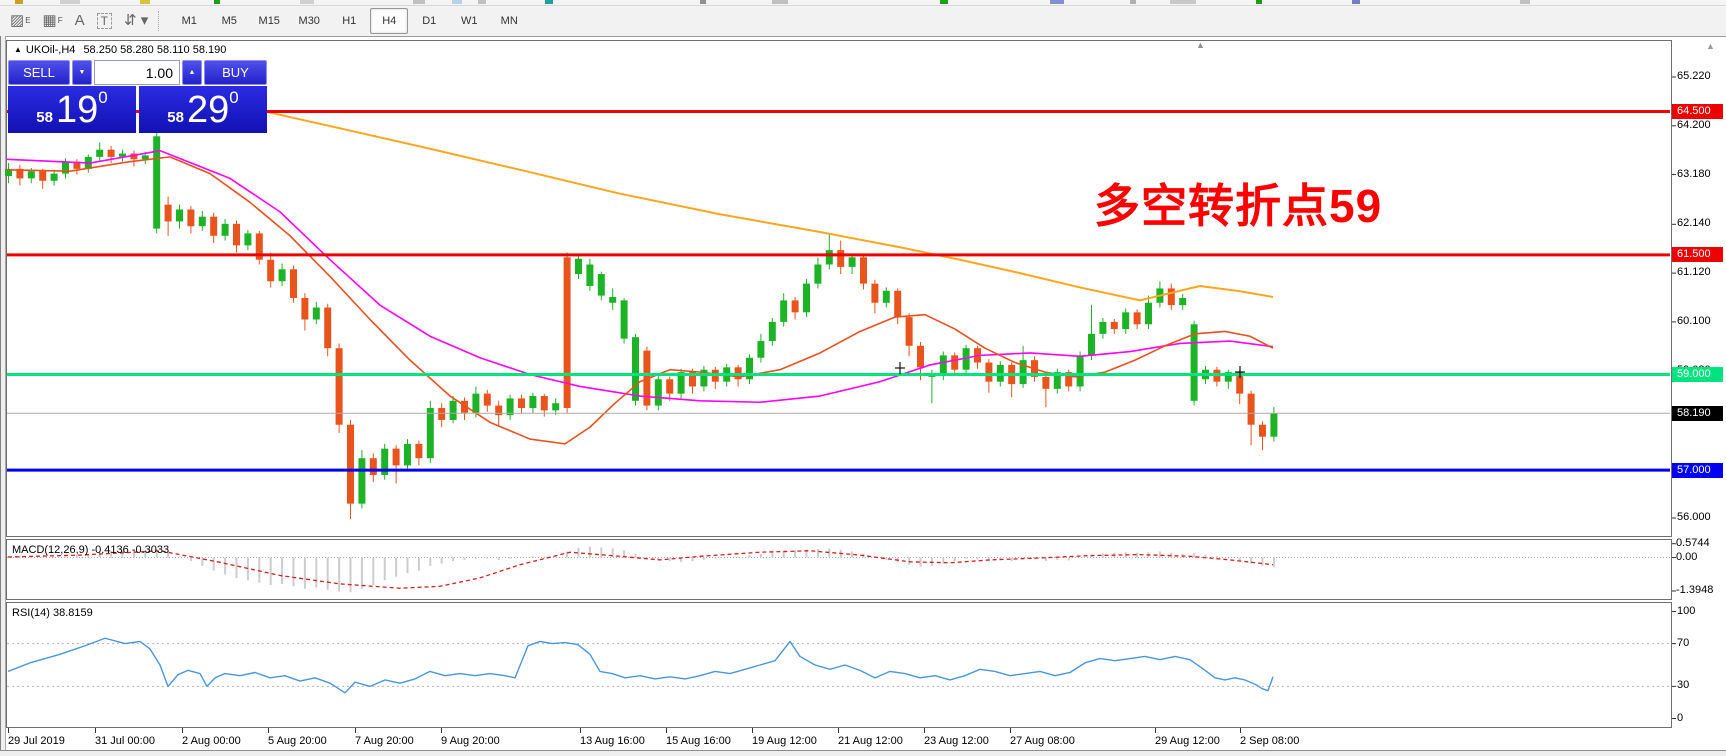 This screenshot has height=756, width=1726. I want to click on bid-sup: 0, so click(103, 97).